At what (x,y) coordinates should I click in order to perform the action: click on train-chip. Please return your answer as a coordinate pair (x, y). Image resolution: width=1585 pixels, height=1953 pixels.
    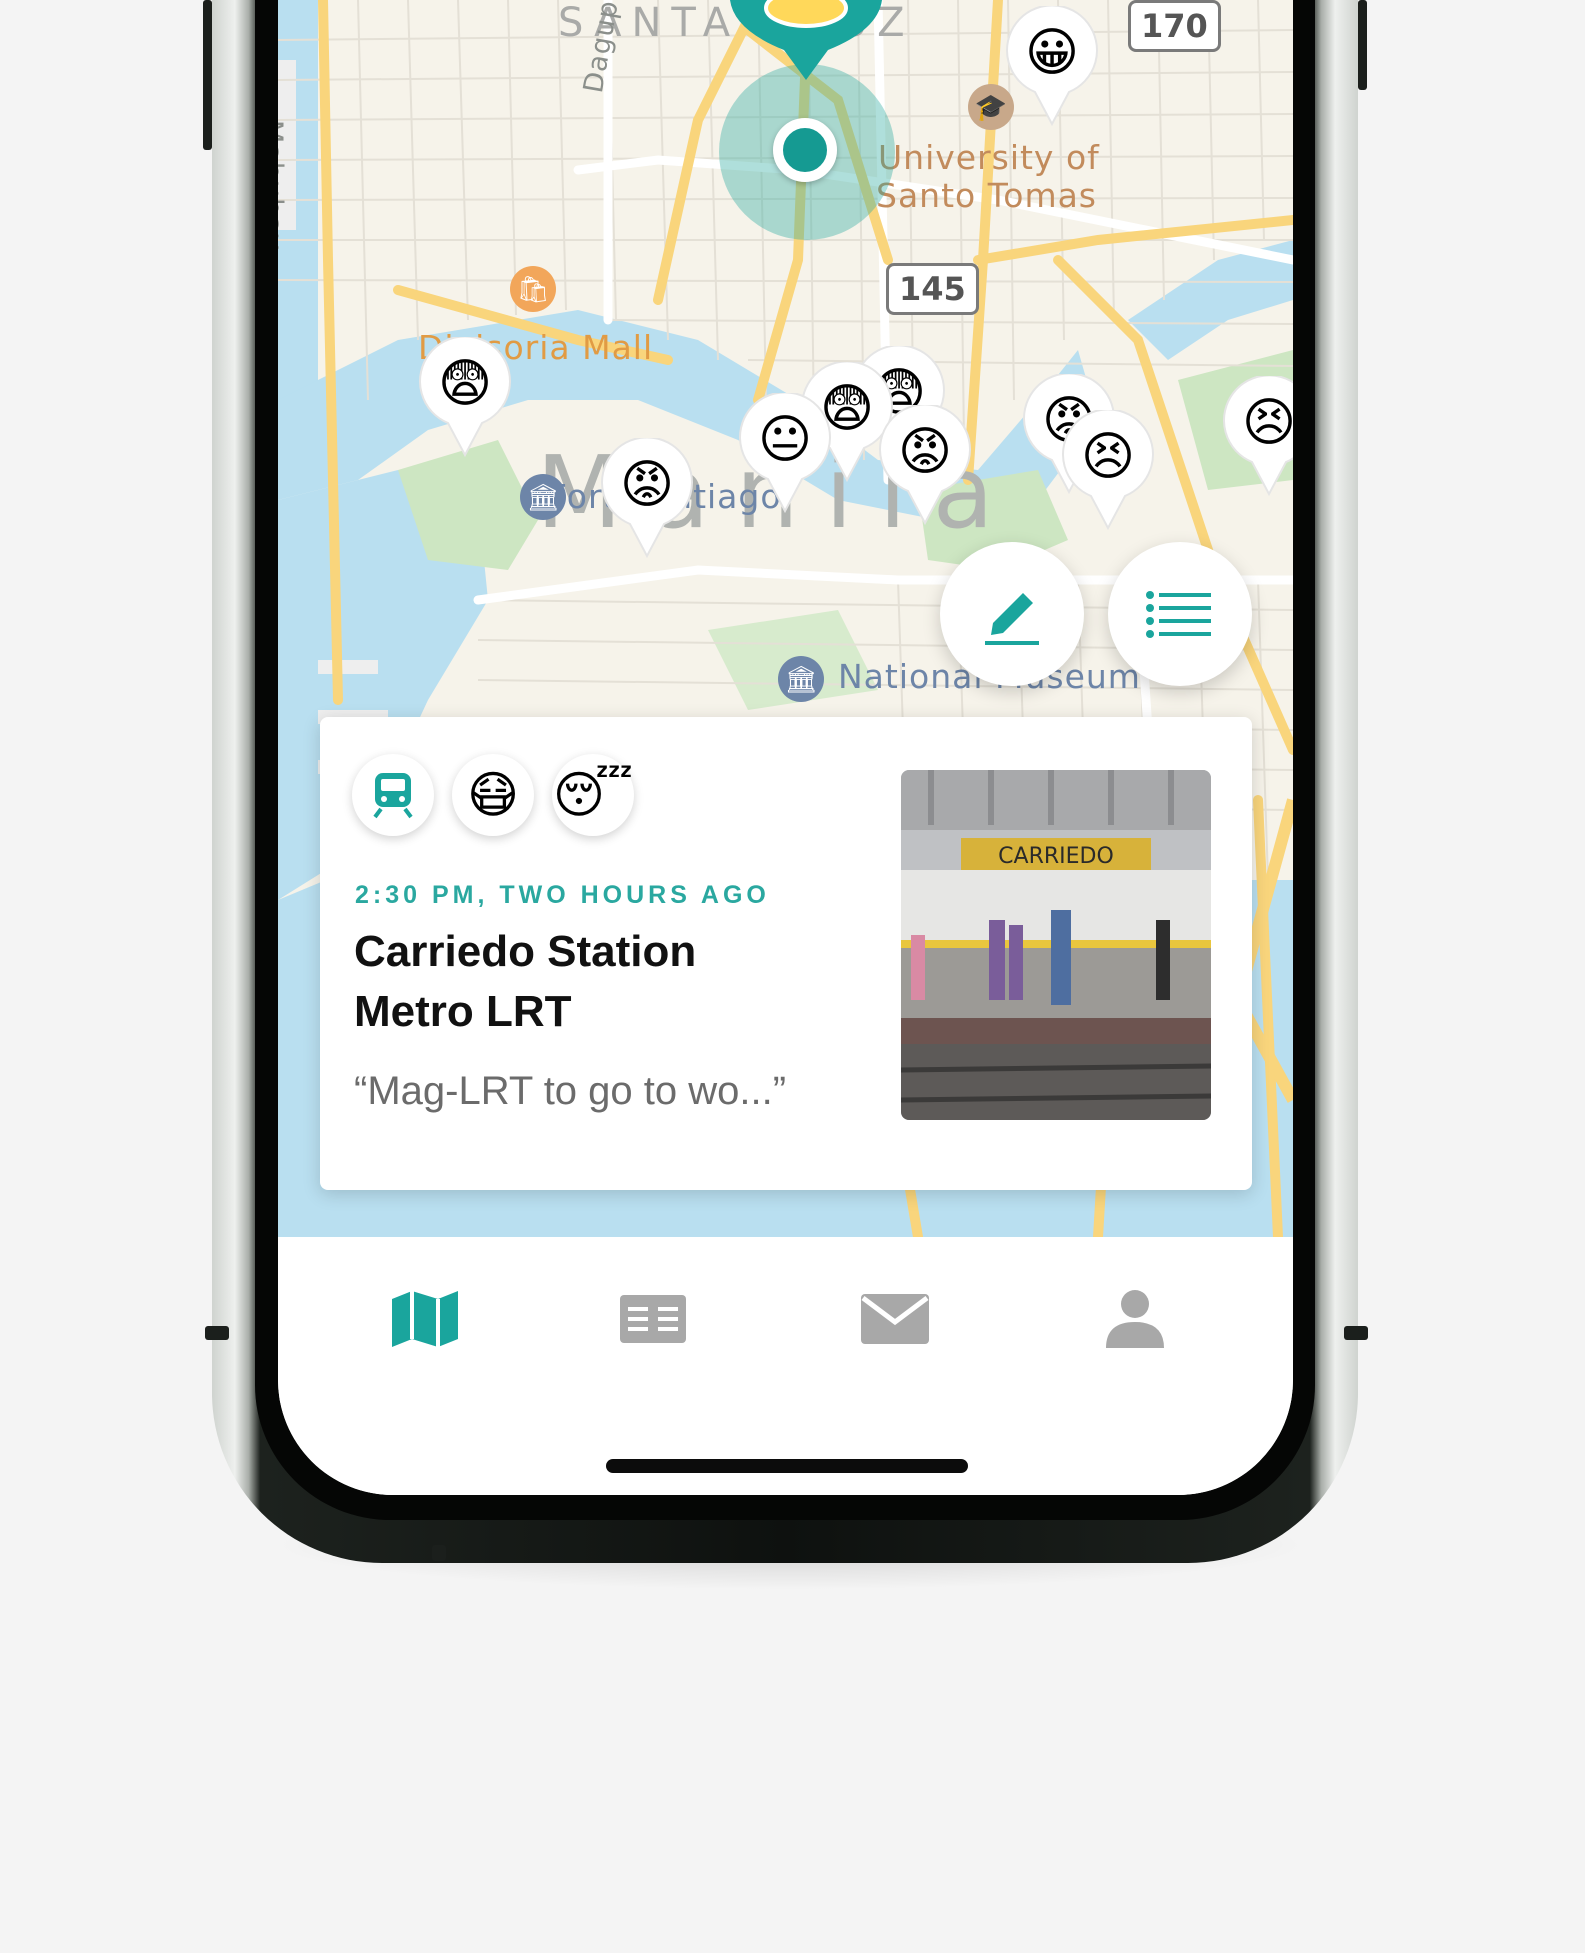
    Looking at the image, I should click on (393, 795).